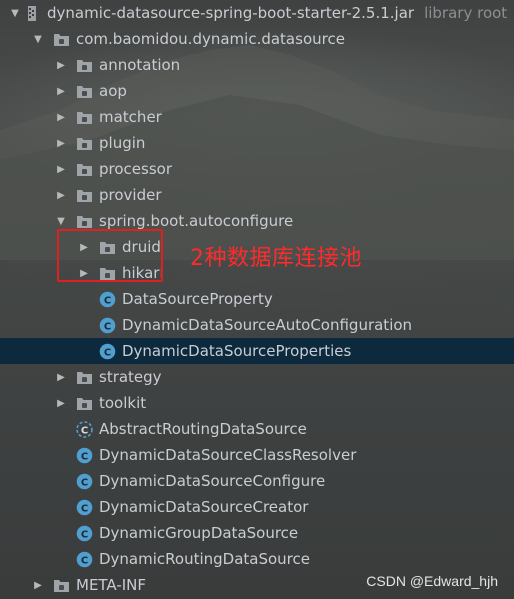  What do you see at coordinates (130, 117) in the screenshot?
I see `tree-item-label: matcher` at bounding box center [130, 117].